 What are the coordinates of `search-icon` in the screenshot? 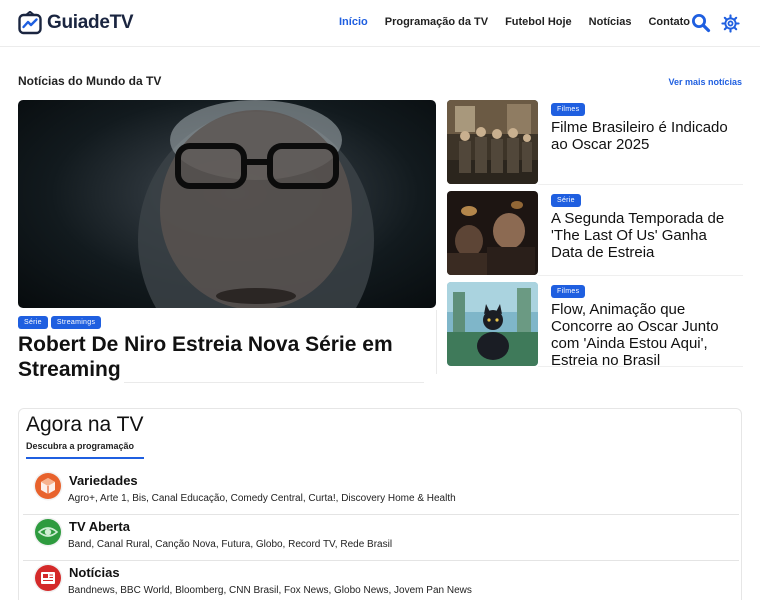 It's located at (701, 23).